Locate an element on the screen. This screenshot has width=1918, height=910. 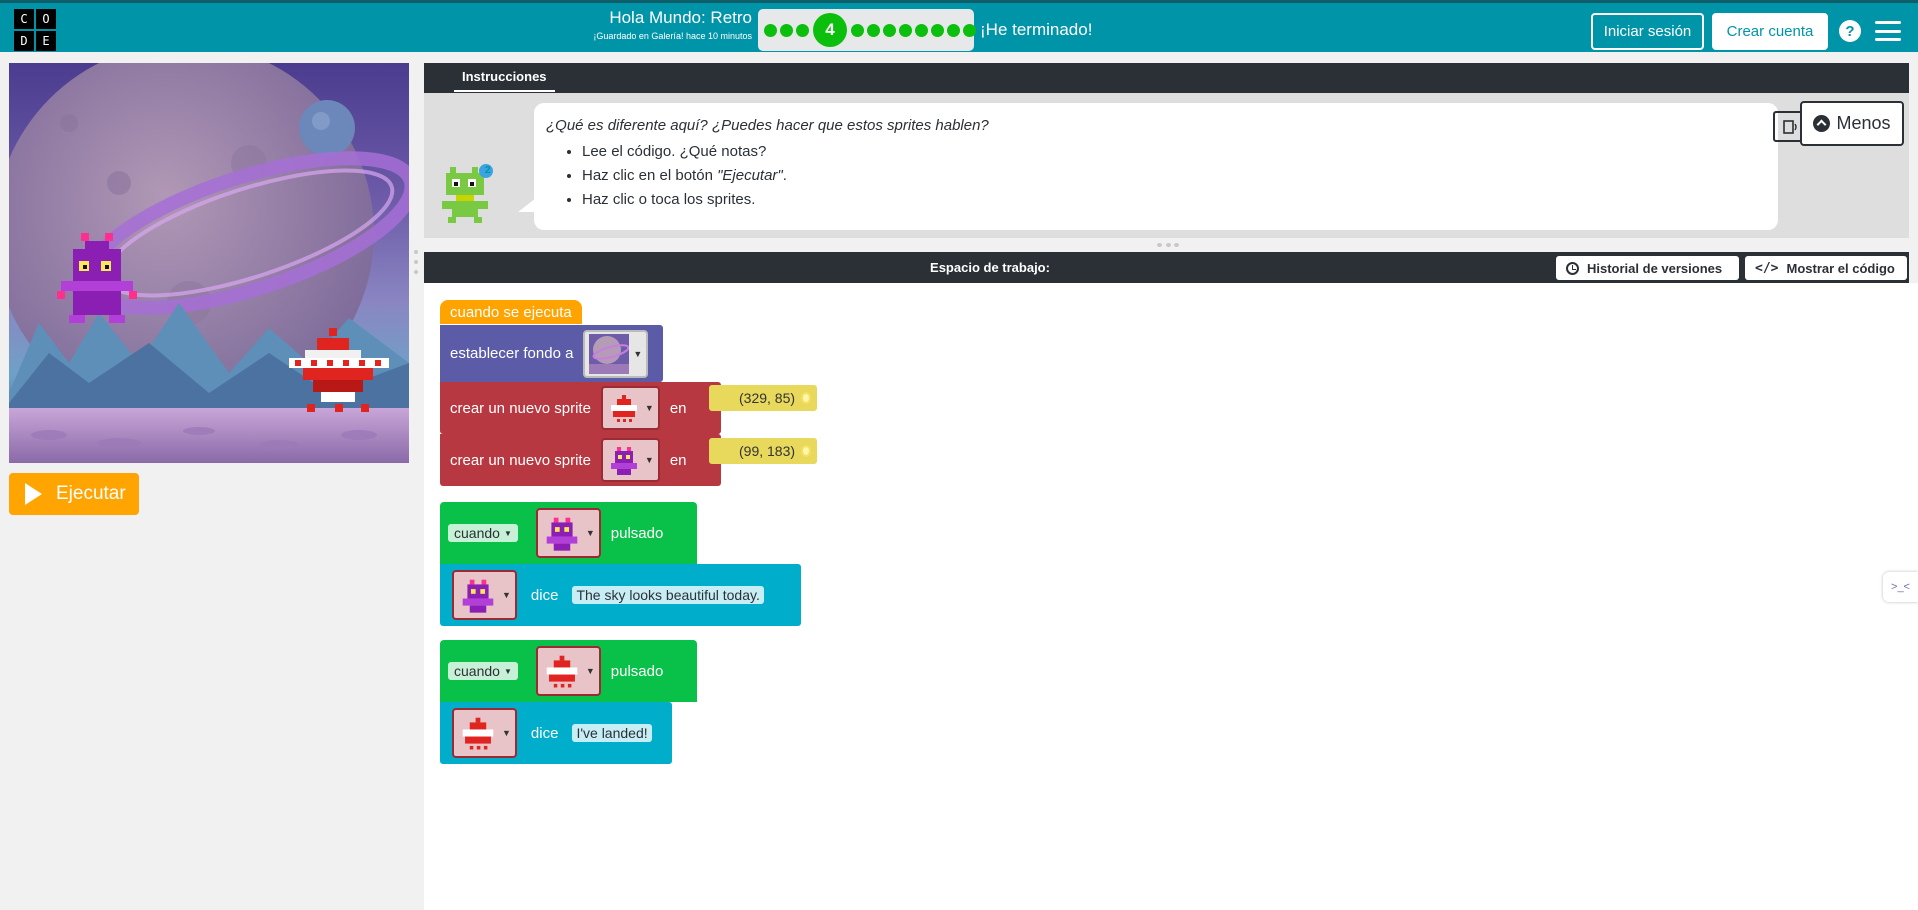
logo-letter-d: D is located at coordinates (24, 41).